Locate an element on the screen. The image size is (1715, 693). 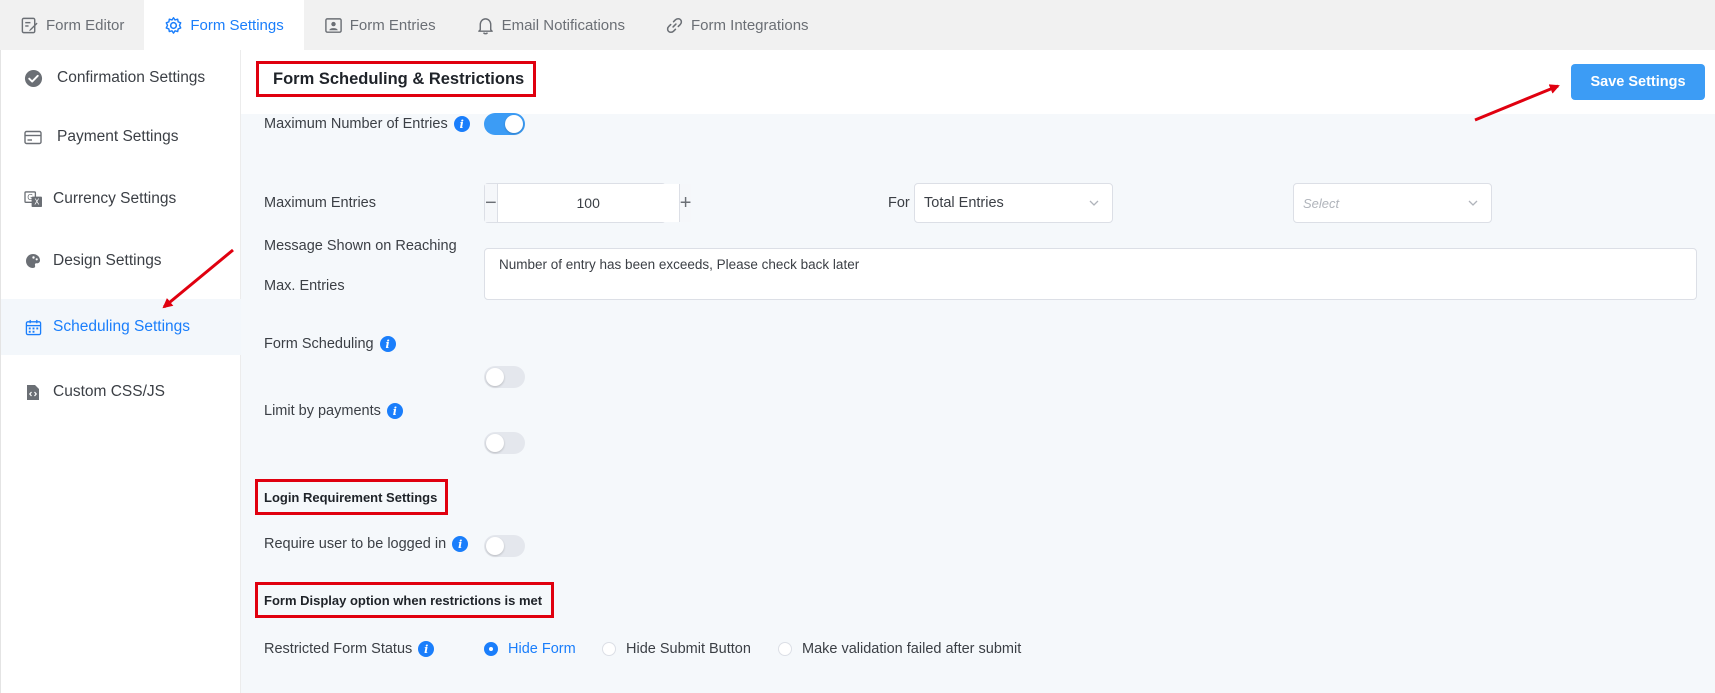
require-login-toggle is located at coordinates (504, 546).